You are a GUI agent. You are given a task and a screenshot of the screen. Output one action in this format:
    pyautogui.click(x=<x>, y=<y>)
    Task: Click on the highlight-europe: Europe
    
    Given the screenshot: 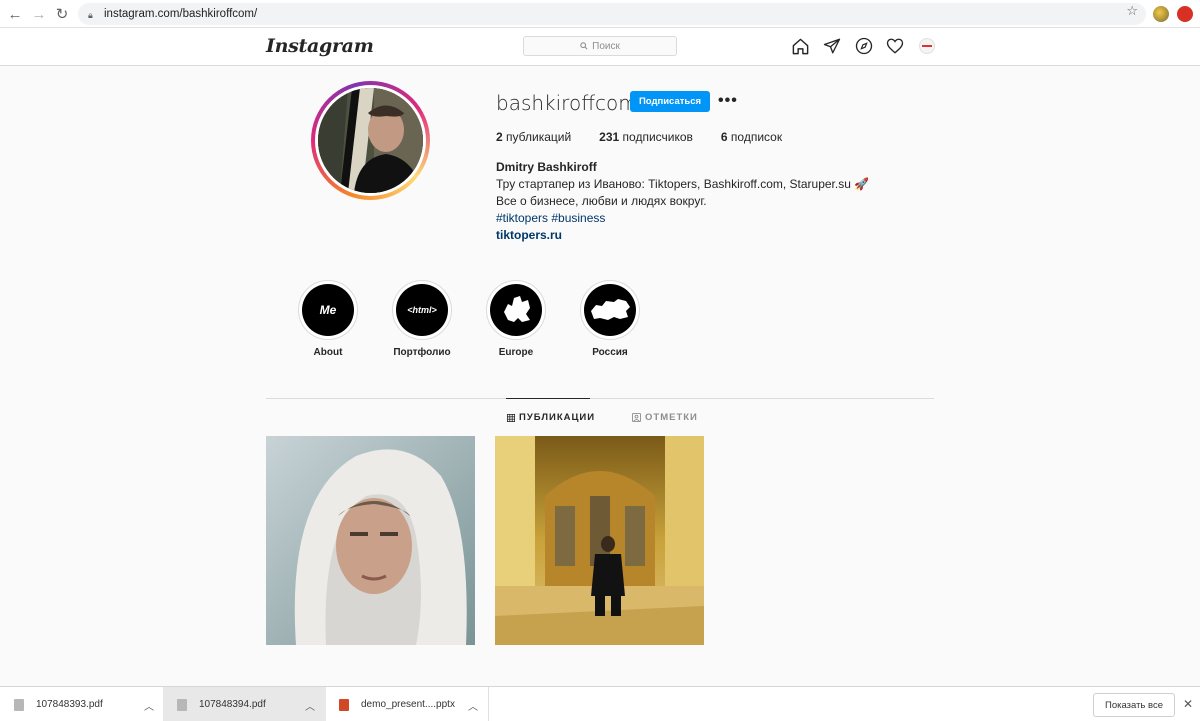 What is the action you would take?
    pyautogui.click(x=516, y=319)
    